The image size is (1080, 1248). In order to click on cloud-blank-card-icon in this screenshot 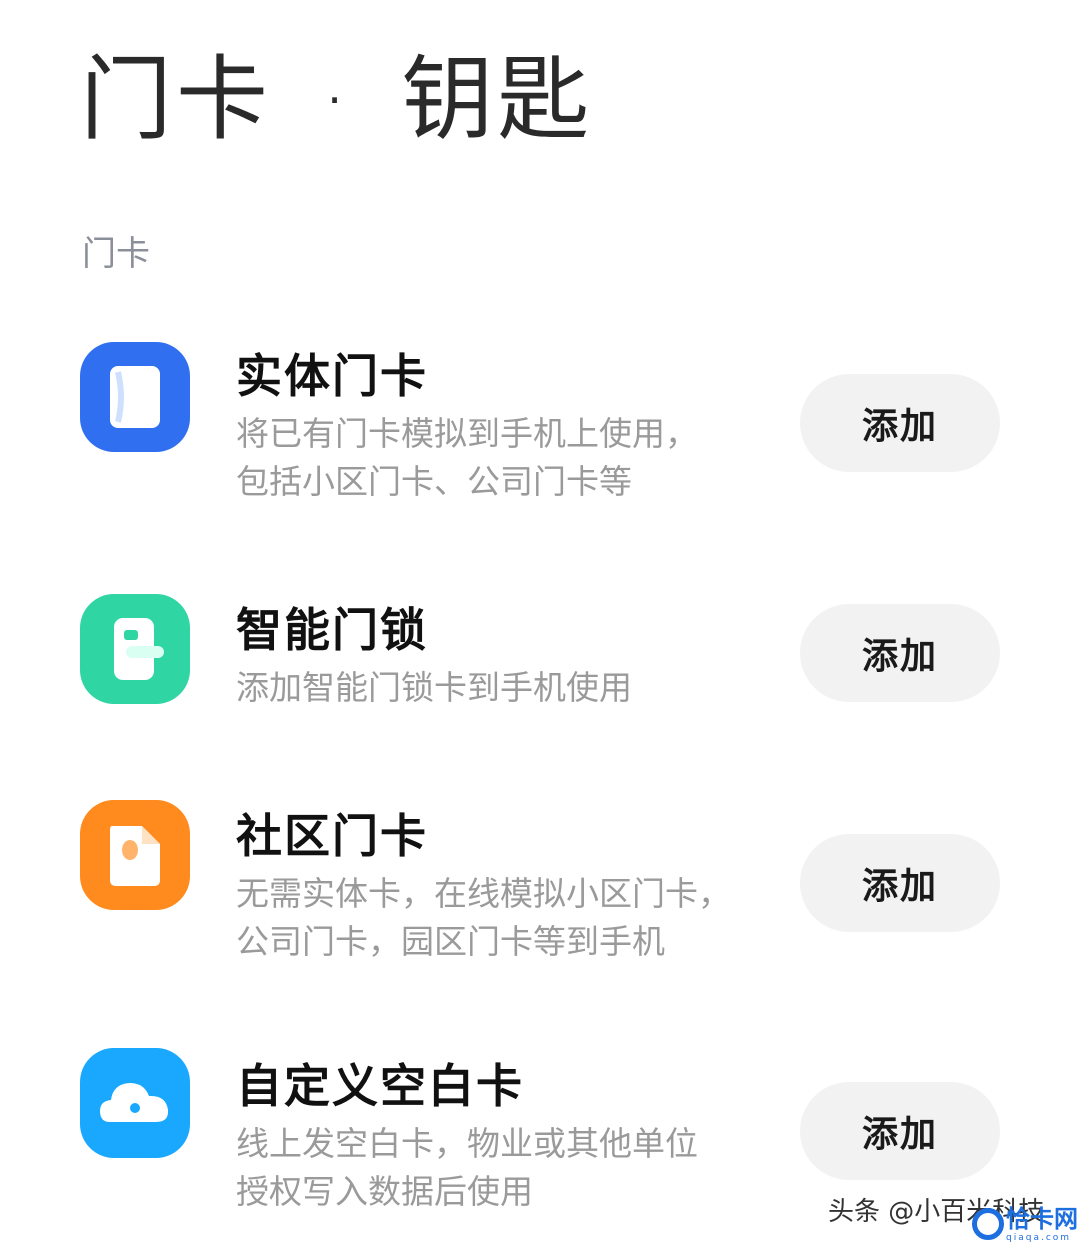, I will do `click(135, 1103)`.